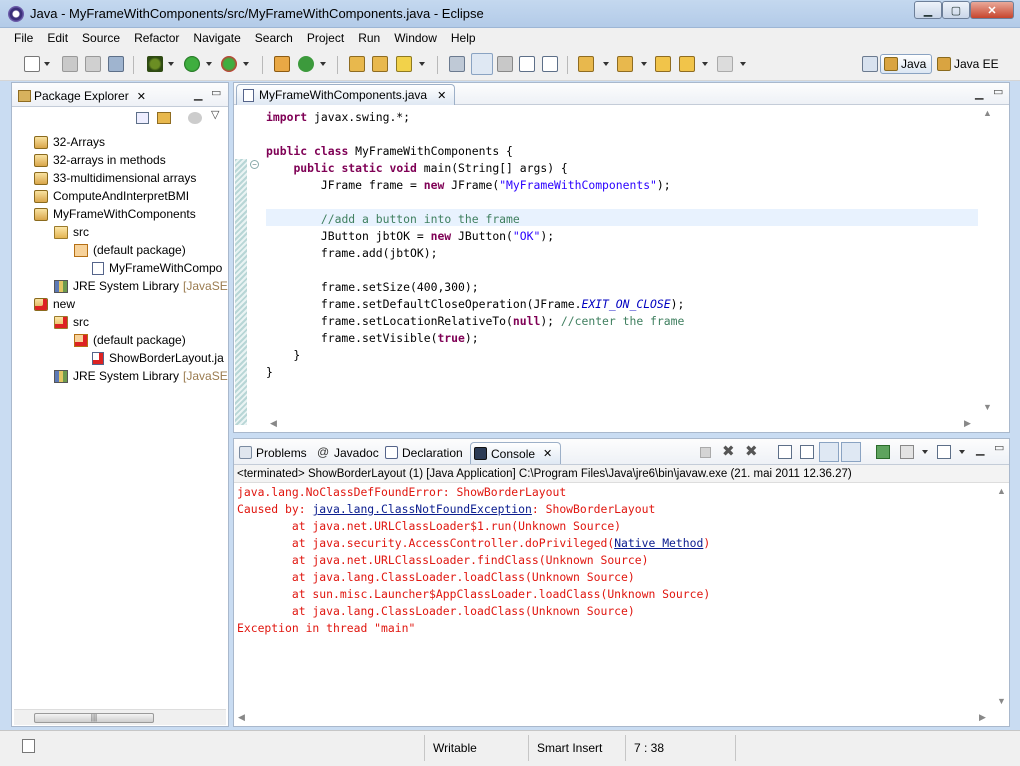 This screenshot has height=766, width=1020. Describe the element at coordinates (968, 64) in the screenshot. I see `javaee-perspective-button: Java EE` at that location.